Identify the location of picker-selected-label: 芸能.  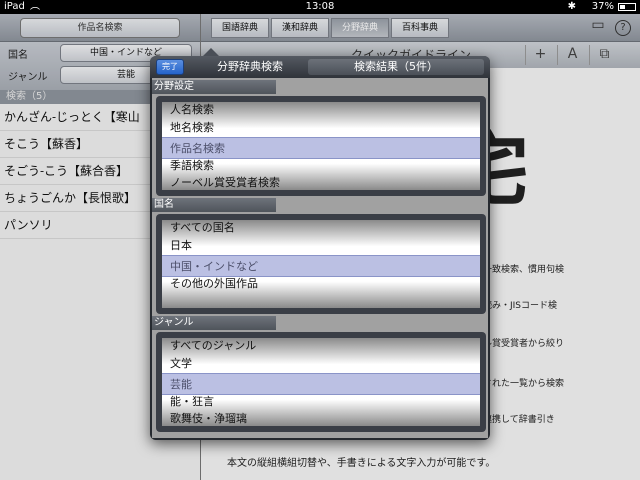
(181, 384).